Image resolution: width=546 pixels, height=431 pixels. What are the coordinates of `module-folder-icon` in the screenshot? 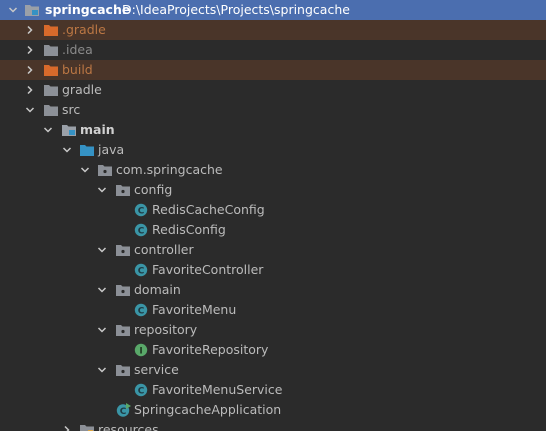 It's located at (69, 130).